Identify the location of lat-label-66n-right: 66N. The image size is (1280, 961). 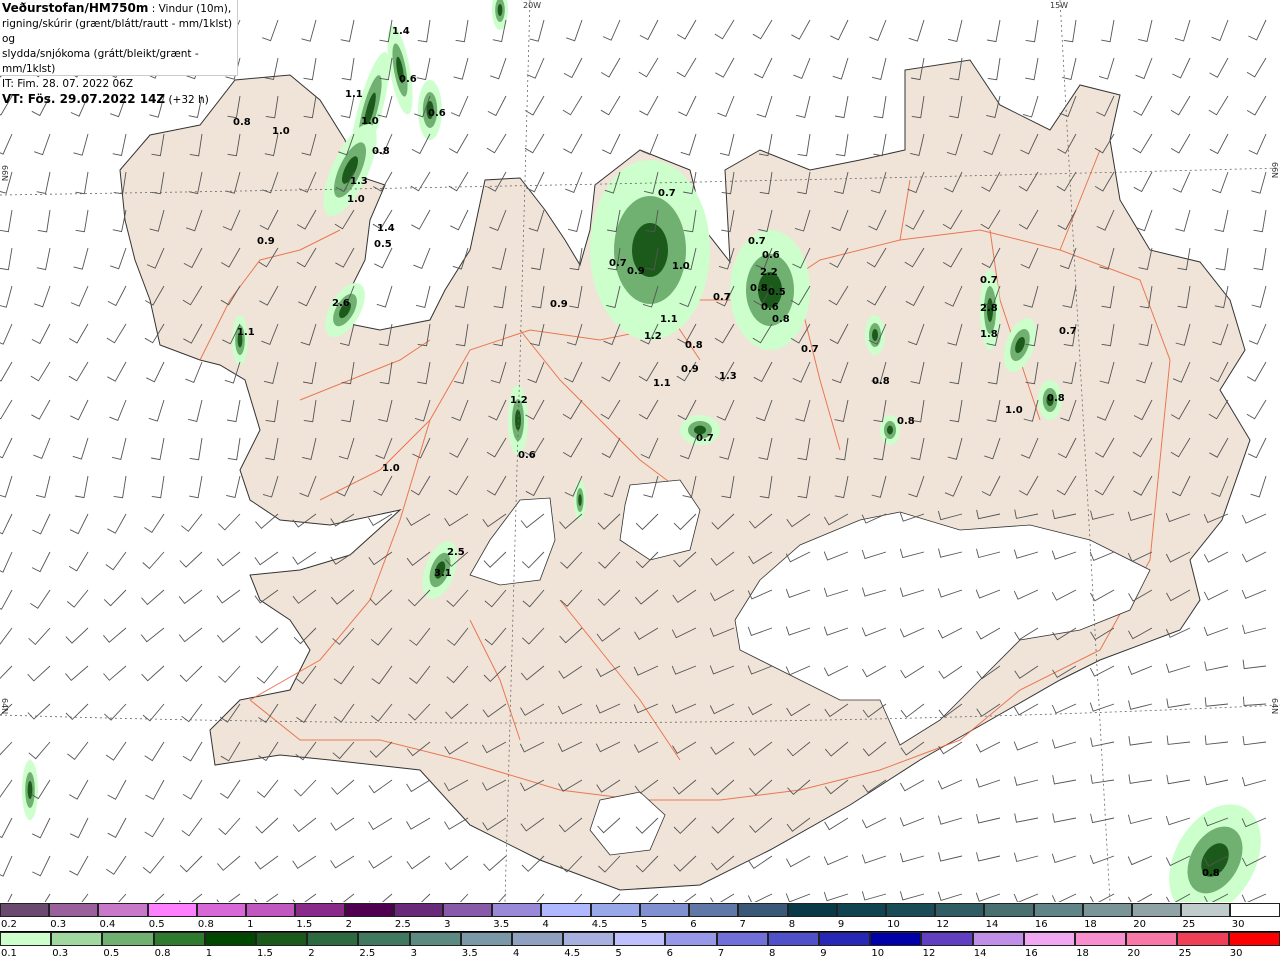
(1274, 170).